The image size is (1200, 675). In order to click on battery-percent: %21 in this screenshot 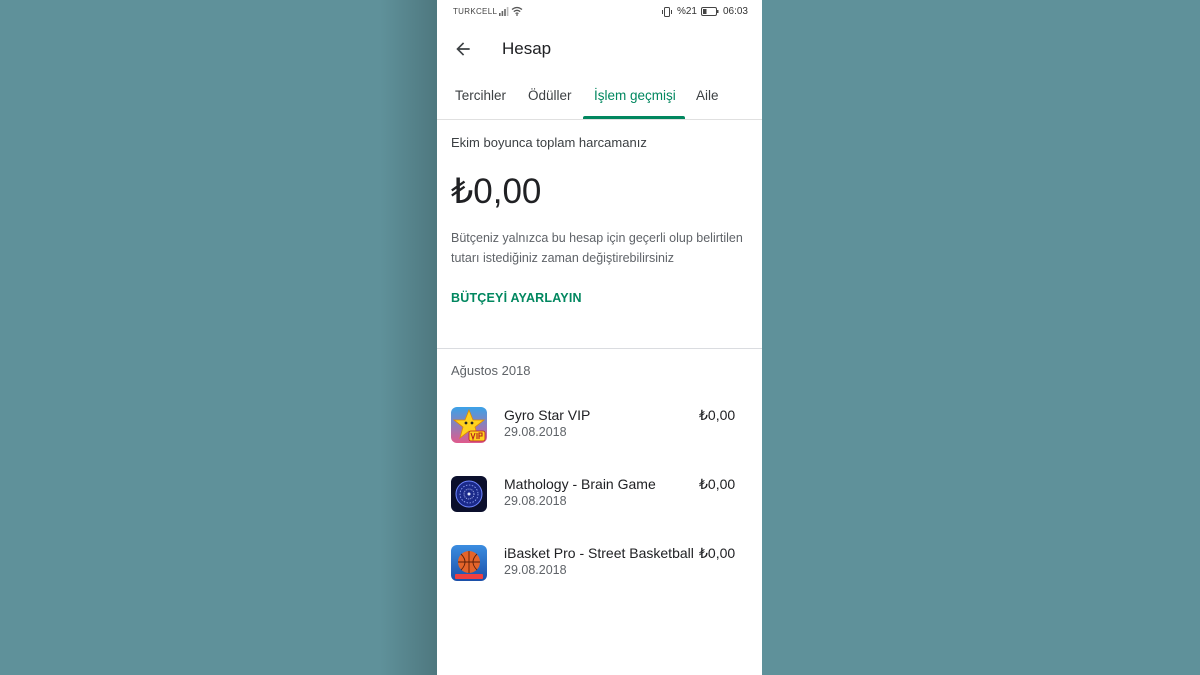, I will do `click(686, 11)`.